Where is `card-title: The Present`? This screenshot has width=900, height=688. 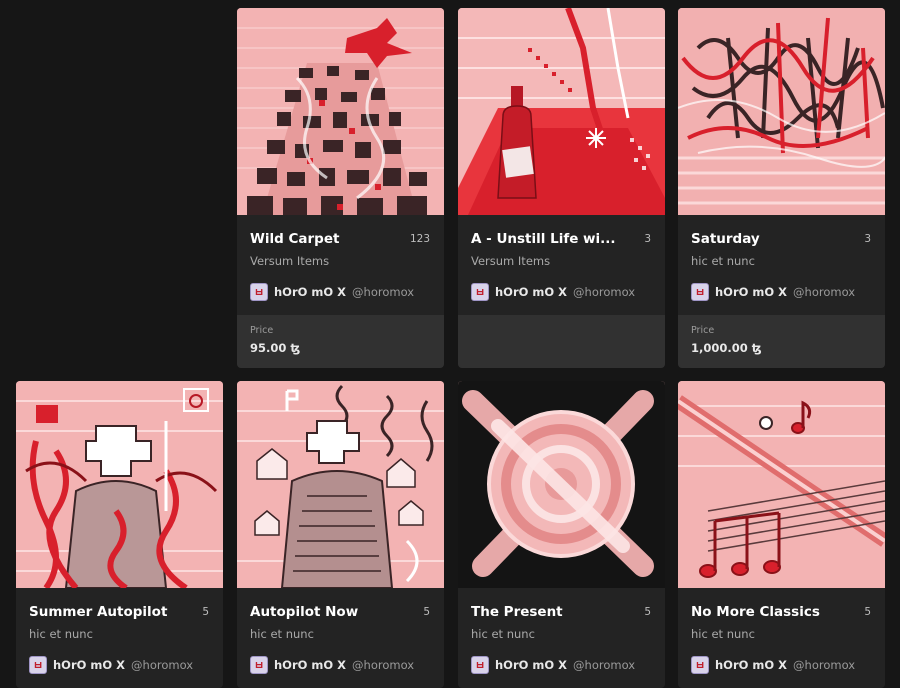 card-title: The Present is located at coordinates (548, 612).